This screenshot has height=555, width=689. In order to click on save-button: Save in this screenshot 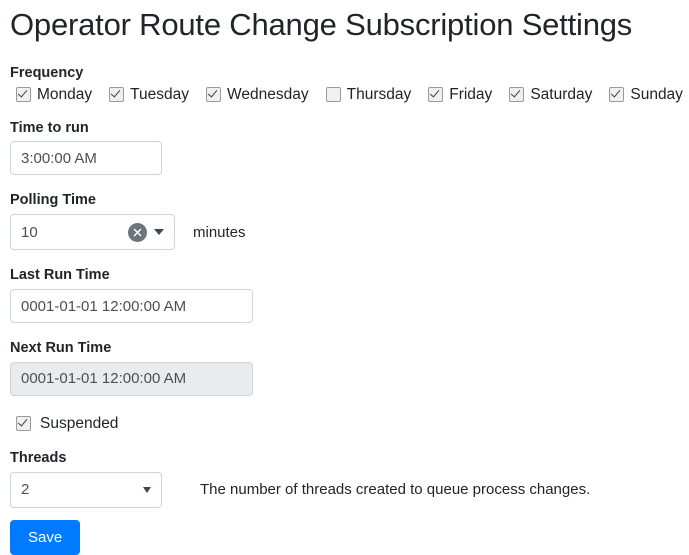, I will do `click(45, 537)`.